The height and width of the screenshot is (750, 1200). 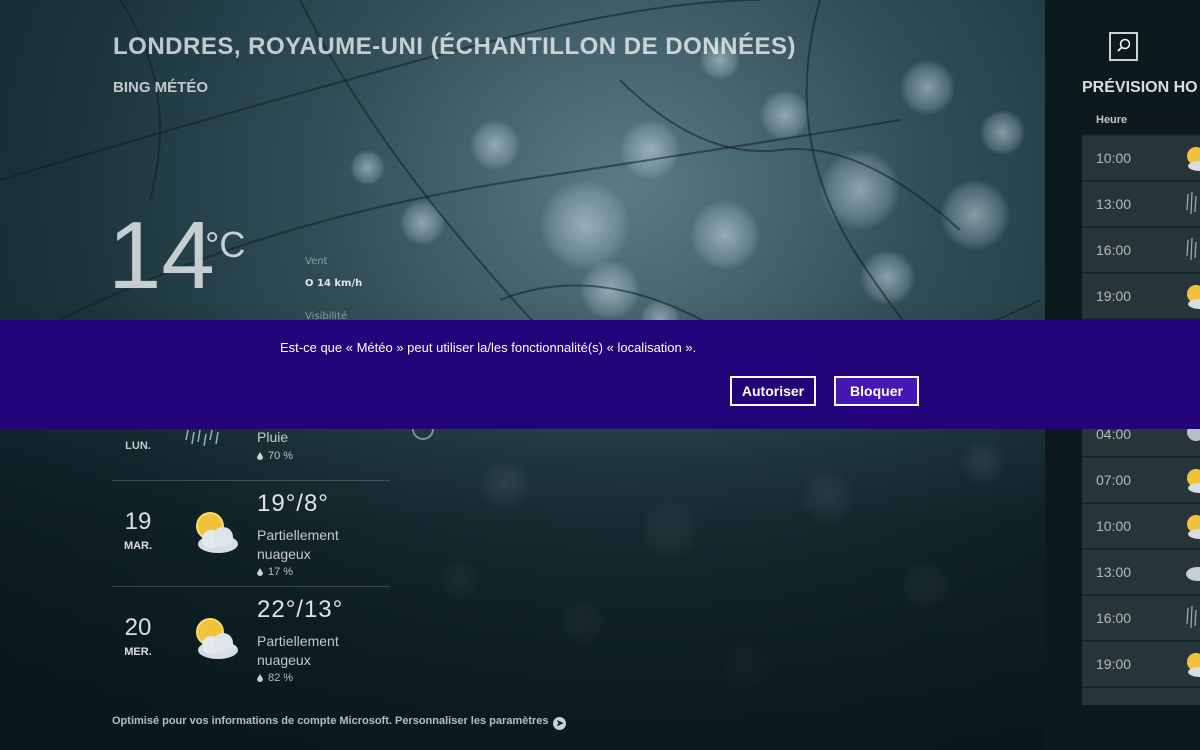 I want to click on provider-label: BING MÉTÉO, so click(x=161, y=87).